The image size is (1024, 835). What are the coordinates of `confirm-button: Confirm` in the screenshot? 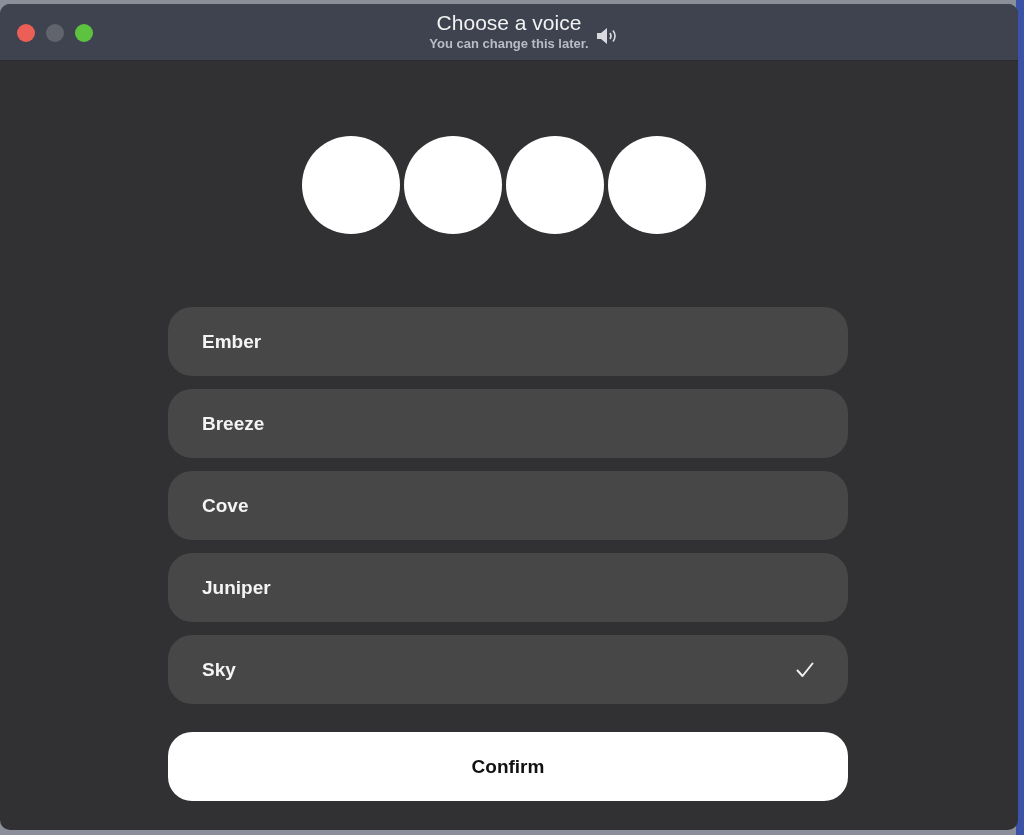 It's located at (508, 766).